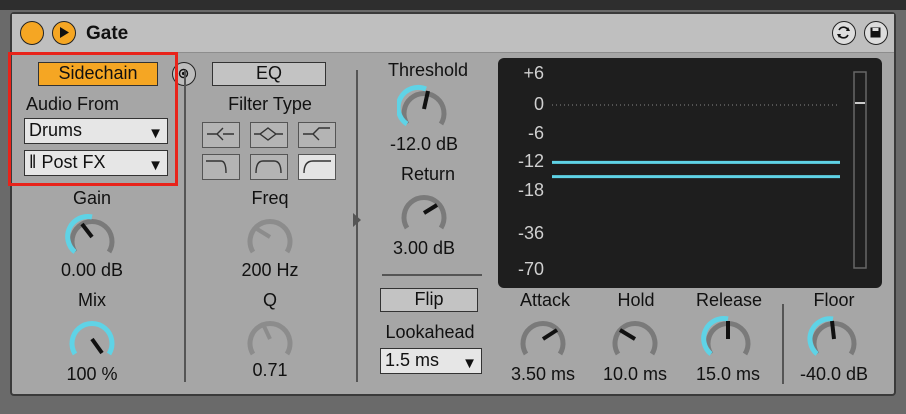  I want to click on output-meter, so click(860, 170).